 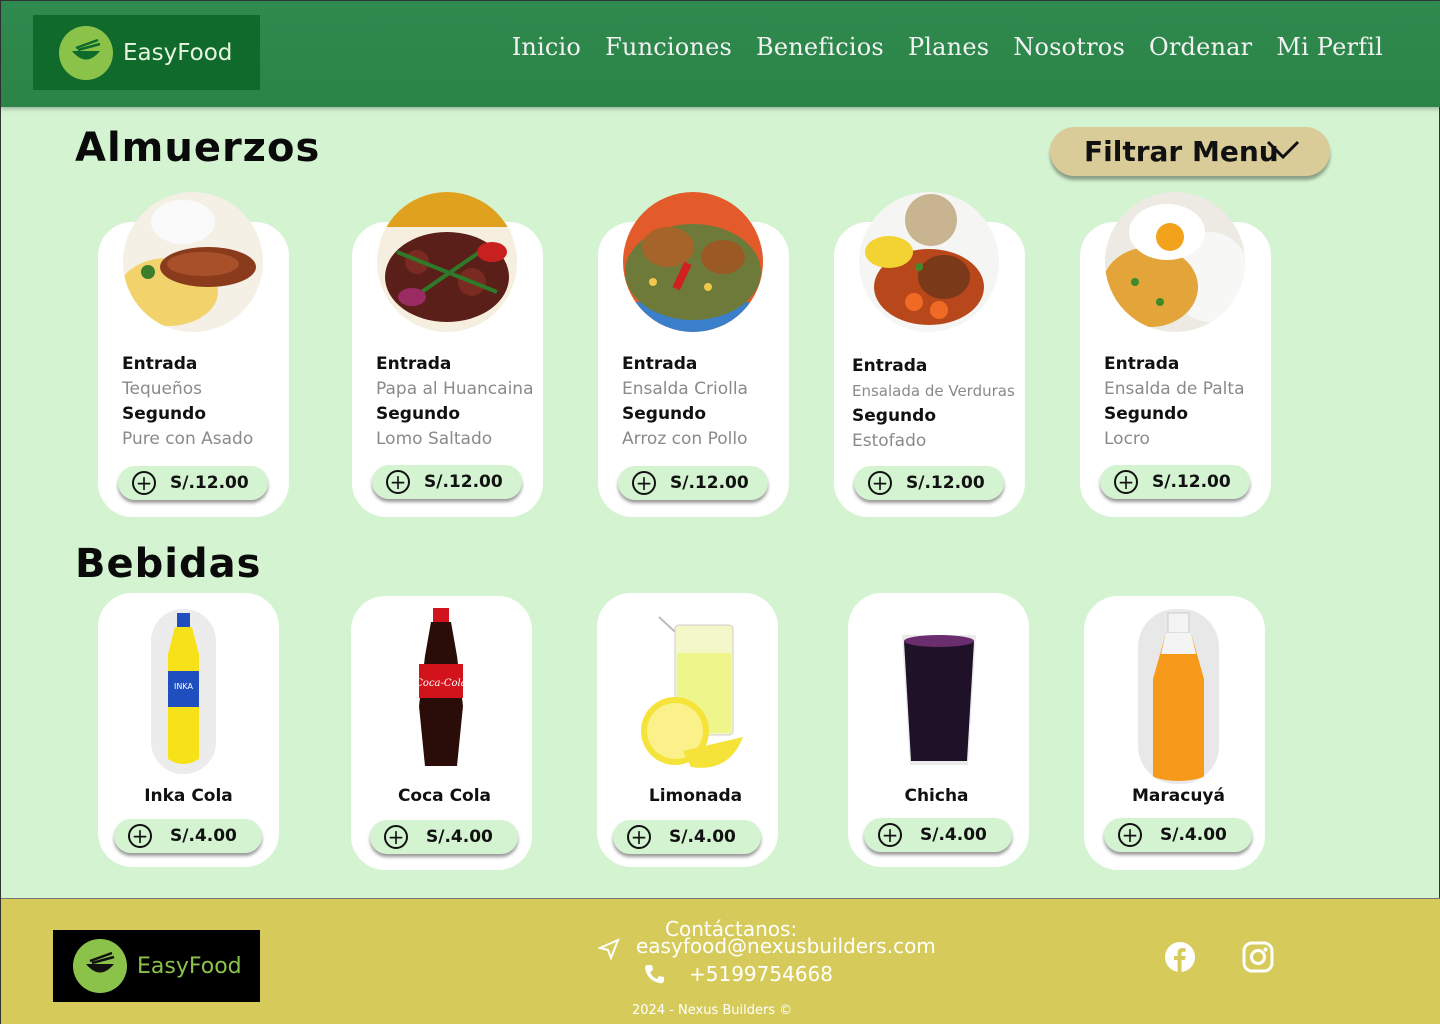 I want to click on drink-image-inka-cola: INKA, so click(x=183, y=691).